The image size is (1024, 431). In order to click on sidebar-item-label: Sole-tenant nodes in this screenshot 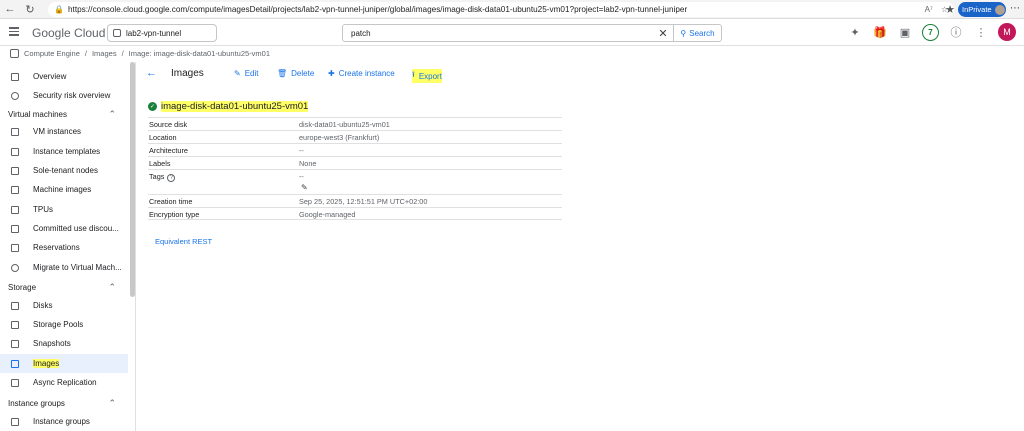, I will do `click(65, 170)`.